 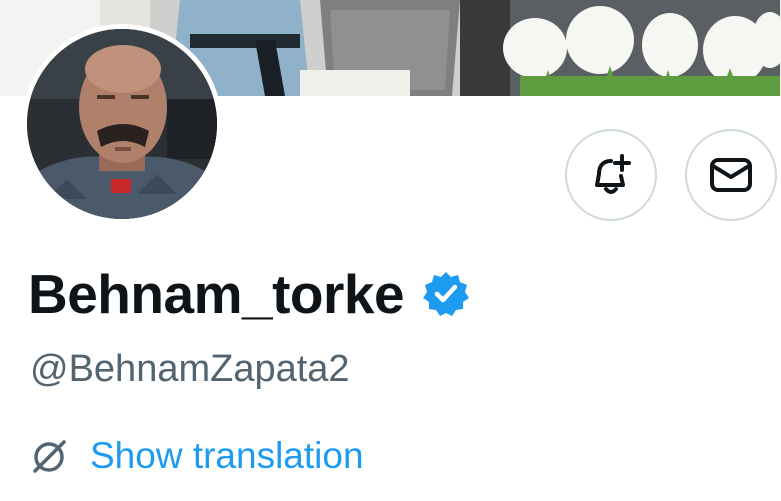 I want to click on user-handle: @BehnamZapata2, so click(x=190, y=369).